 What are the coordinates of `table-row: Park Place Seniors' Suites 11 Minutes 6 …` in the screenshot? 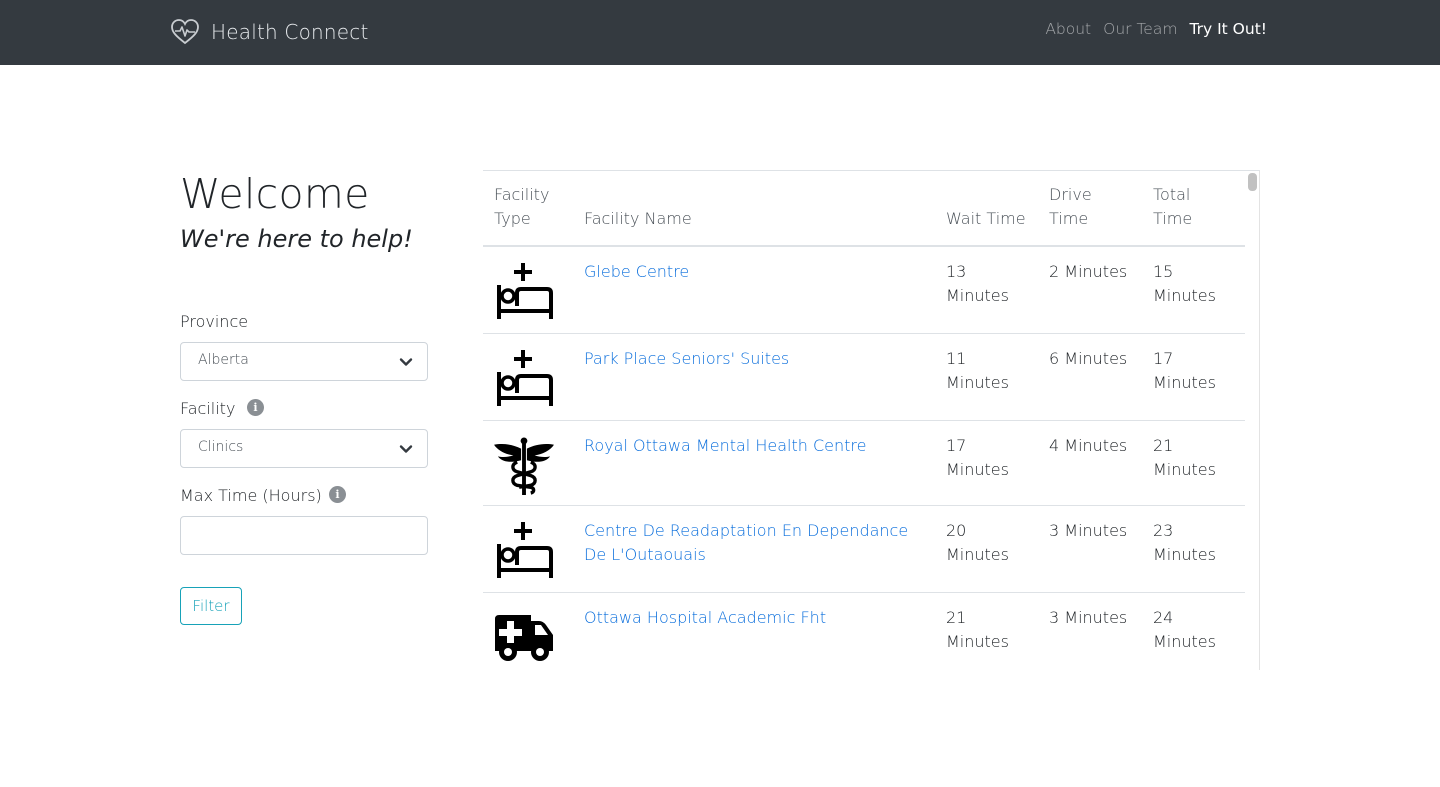 It's located at (864, 377).